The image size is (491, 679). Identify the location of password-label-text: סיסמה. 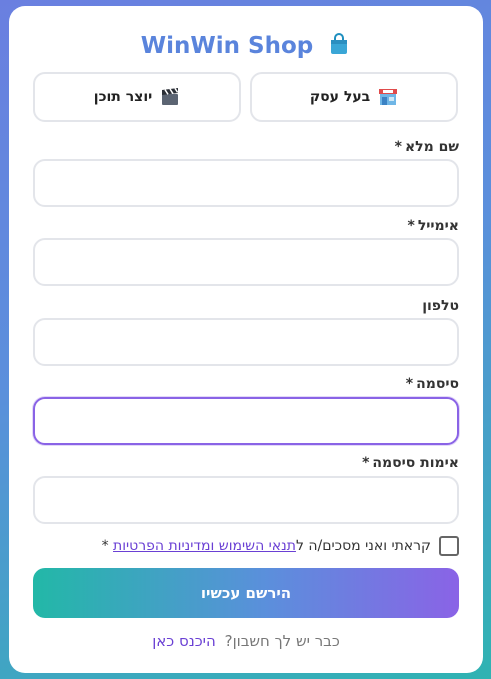
(437, 384).